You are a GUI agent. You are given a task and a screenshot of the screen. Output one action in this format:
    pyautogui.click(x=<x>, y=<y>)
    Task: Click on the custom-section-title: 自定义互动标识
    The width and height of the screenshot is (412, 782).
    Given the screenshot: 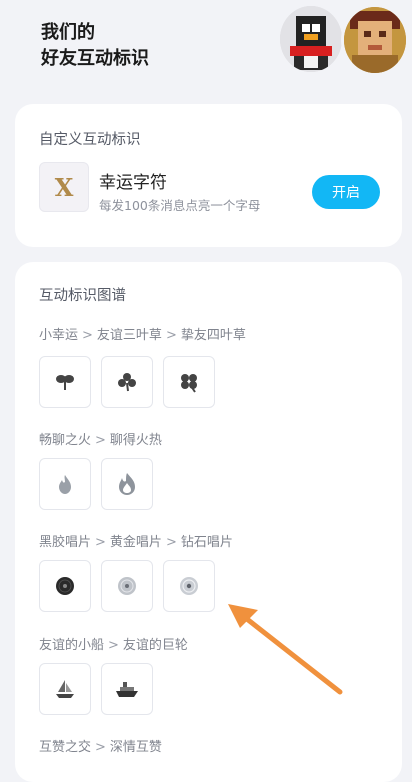 What is the action you would take?
    pyautogui.click(x=90, y=140)
    